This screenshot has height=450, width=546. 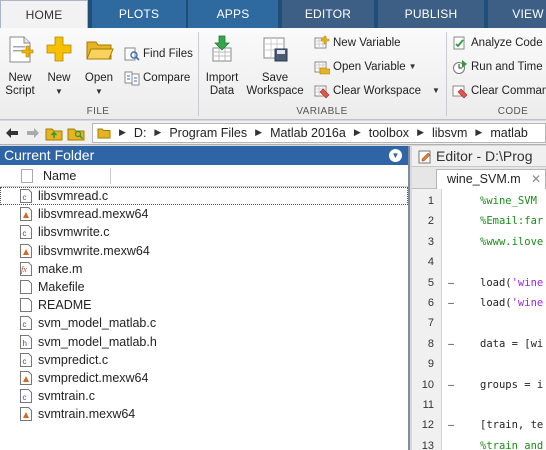 What do you see at coordinates (430, 364) in the screenshot?
I see `line-number: 9` at bounding box center [430, 364].